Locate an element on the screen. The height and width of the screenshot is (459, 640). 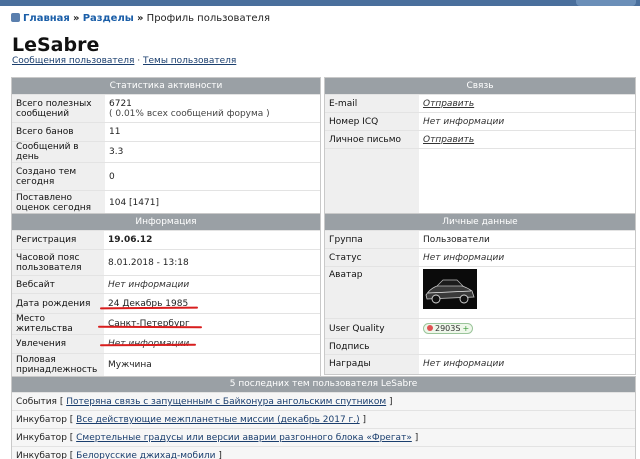
stats-value: 3.3 is located at coordinates (212, 152).